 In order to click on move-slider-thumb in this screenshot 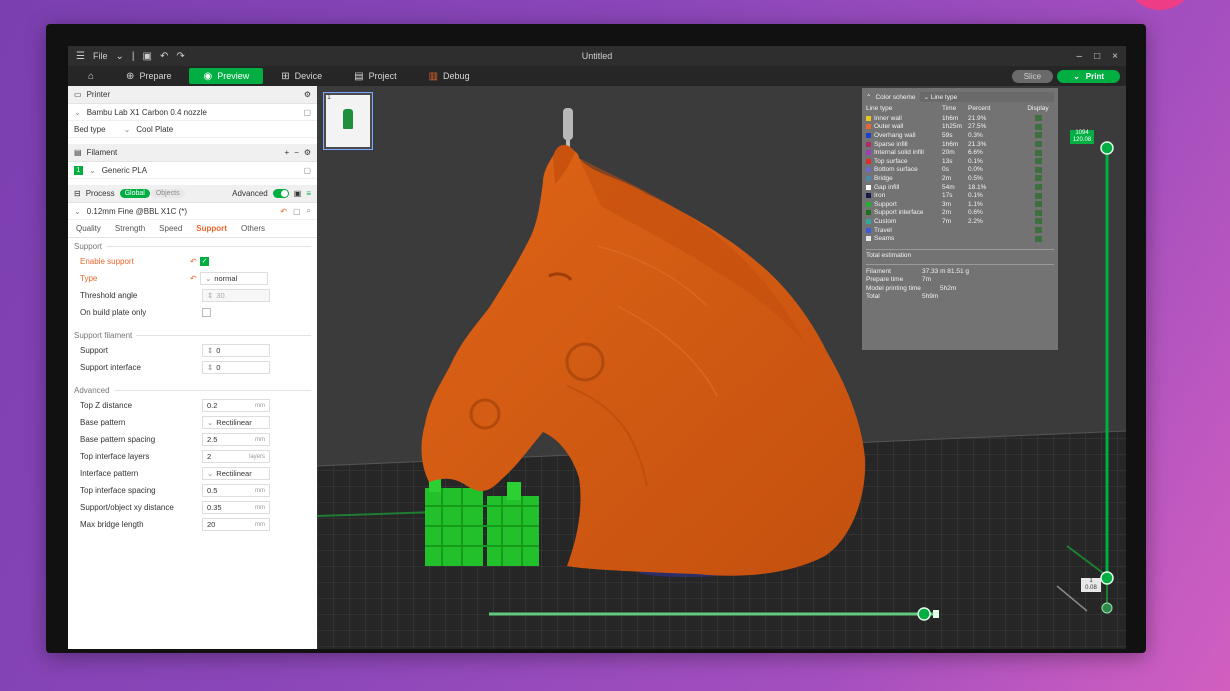, I will do `click(924, 614)`.